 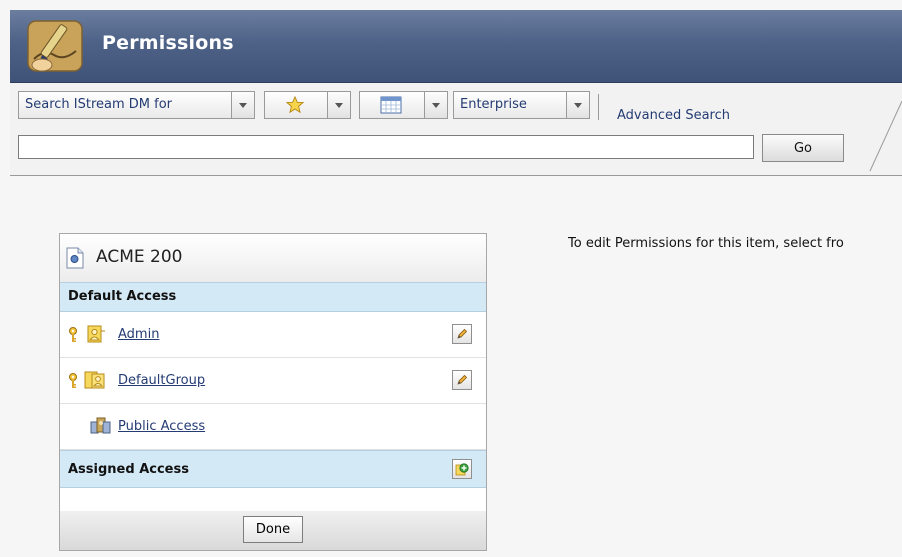 I want to click on panel-header: ACME 200, so click(x=273, y=258).